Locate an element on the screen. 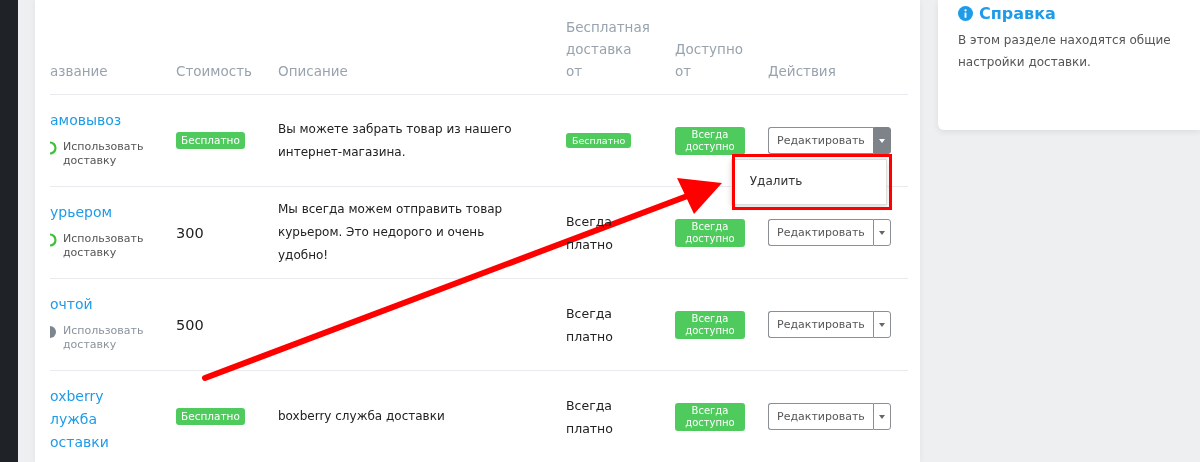 This screenshot has width=1200, height=462. price-text: 500 is located at coordinates (190, 324).